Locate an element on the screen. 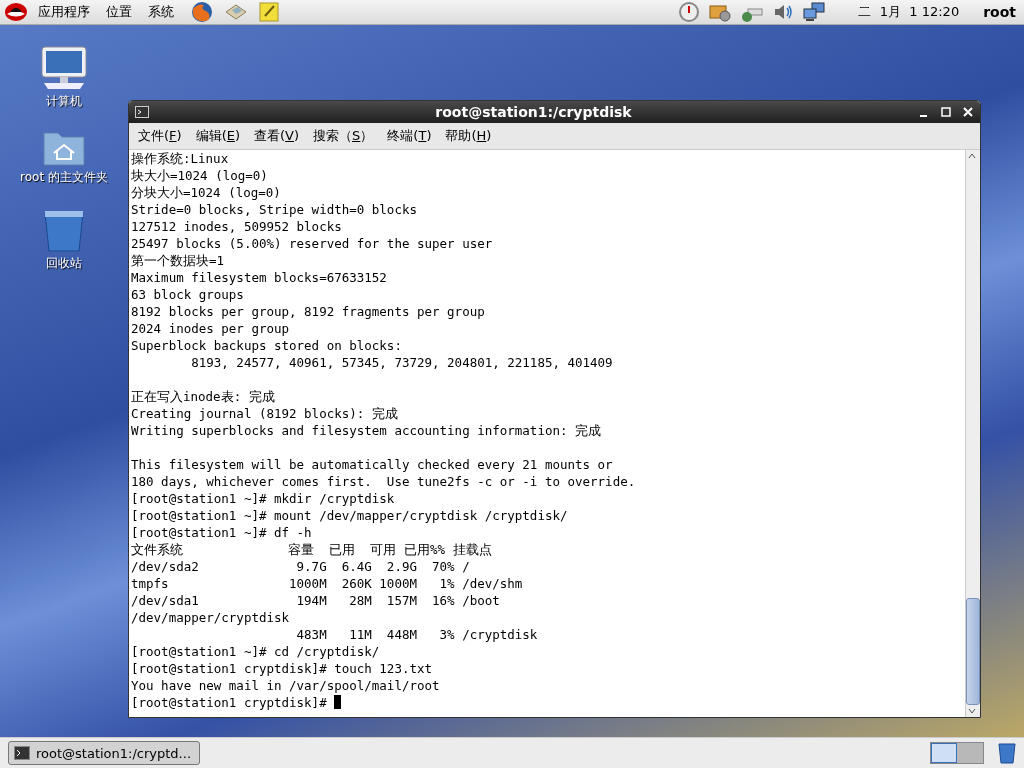 The width and height of the screenshot is (1024, 768). terminal-line: 正在写入inode表: 完成 is located at coordinates (203, 396).